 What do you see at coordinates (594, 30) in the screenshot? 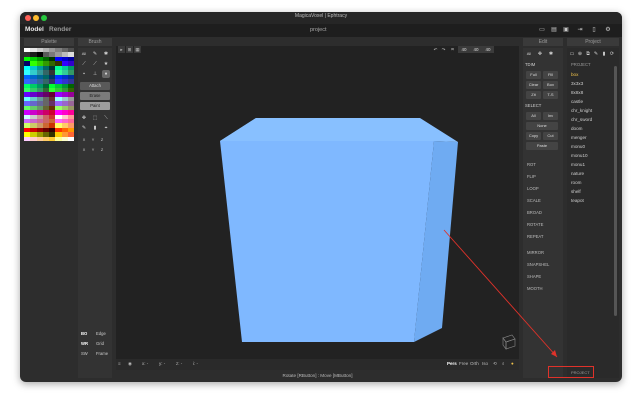
I see `file-icon: ▯` at bounding box center [594, 30].